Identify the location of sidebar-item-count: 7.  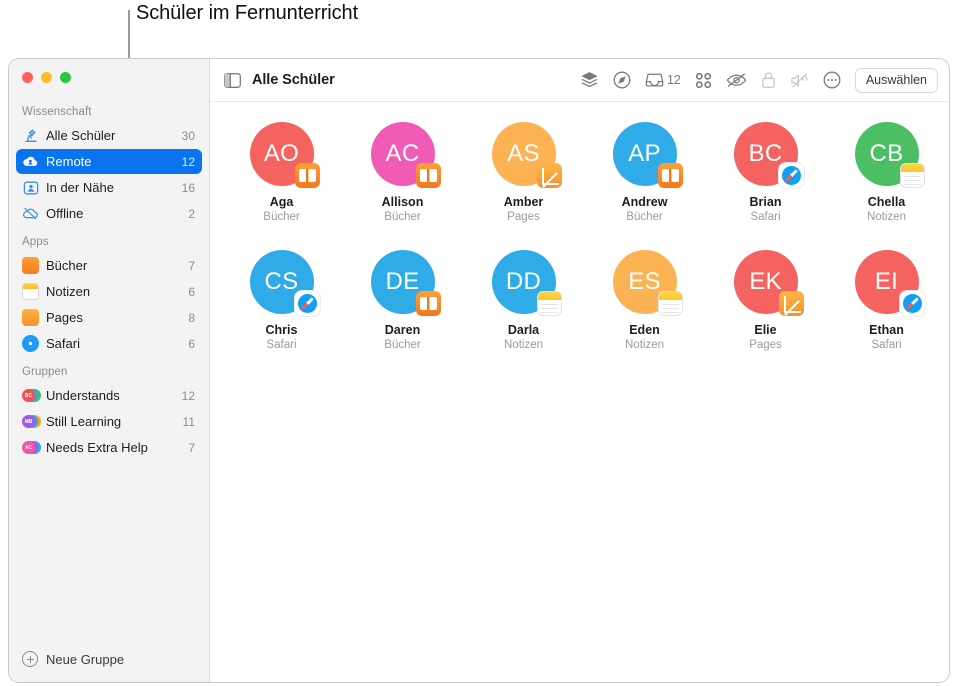
(191, 447).